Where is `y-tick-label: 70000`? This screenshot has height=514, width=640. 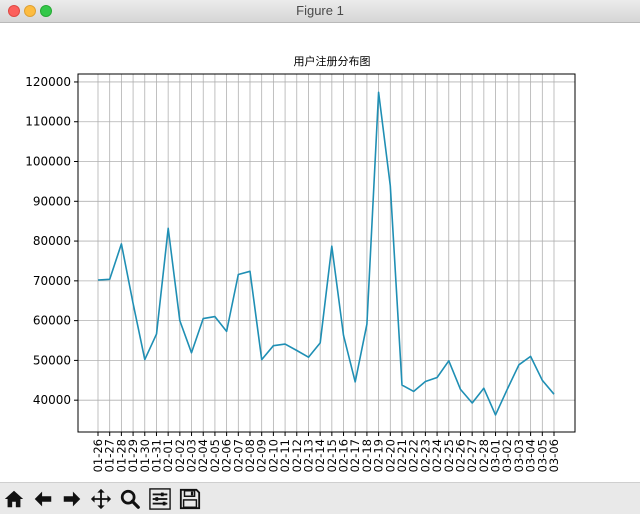 y-tick-label: 70000 is located at coordinates (52, 281).